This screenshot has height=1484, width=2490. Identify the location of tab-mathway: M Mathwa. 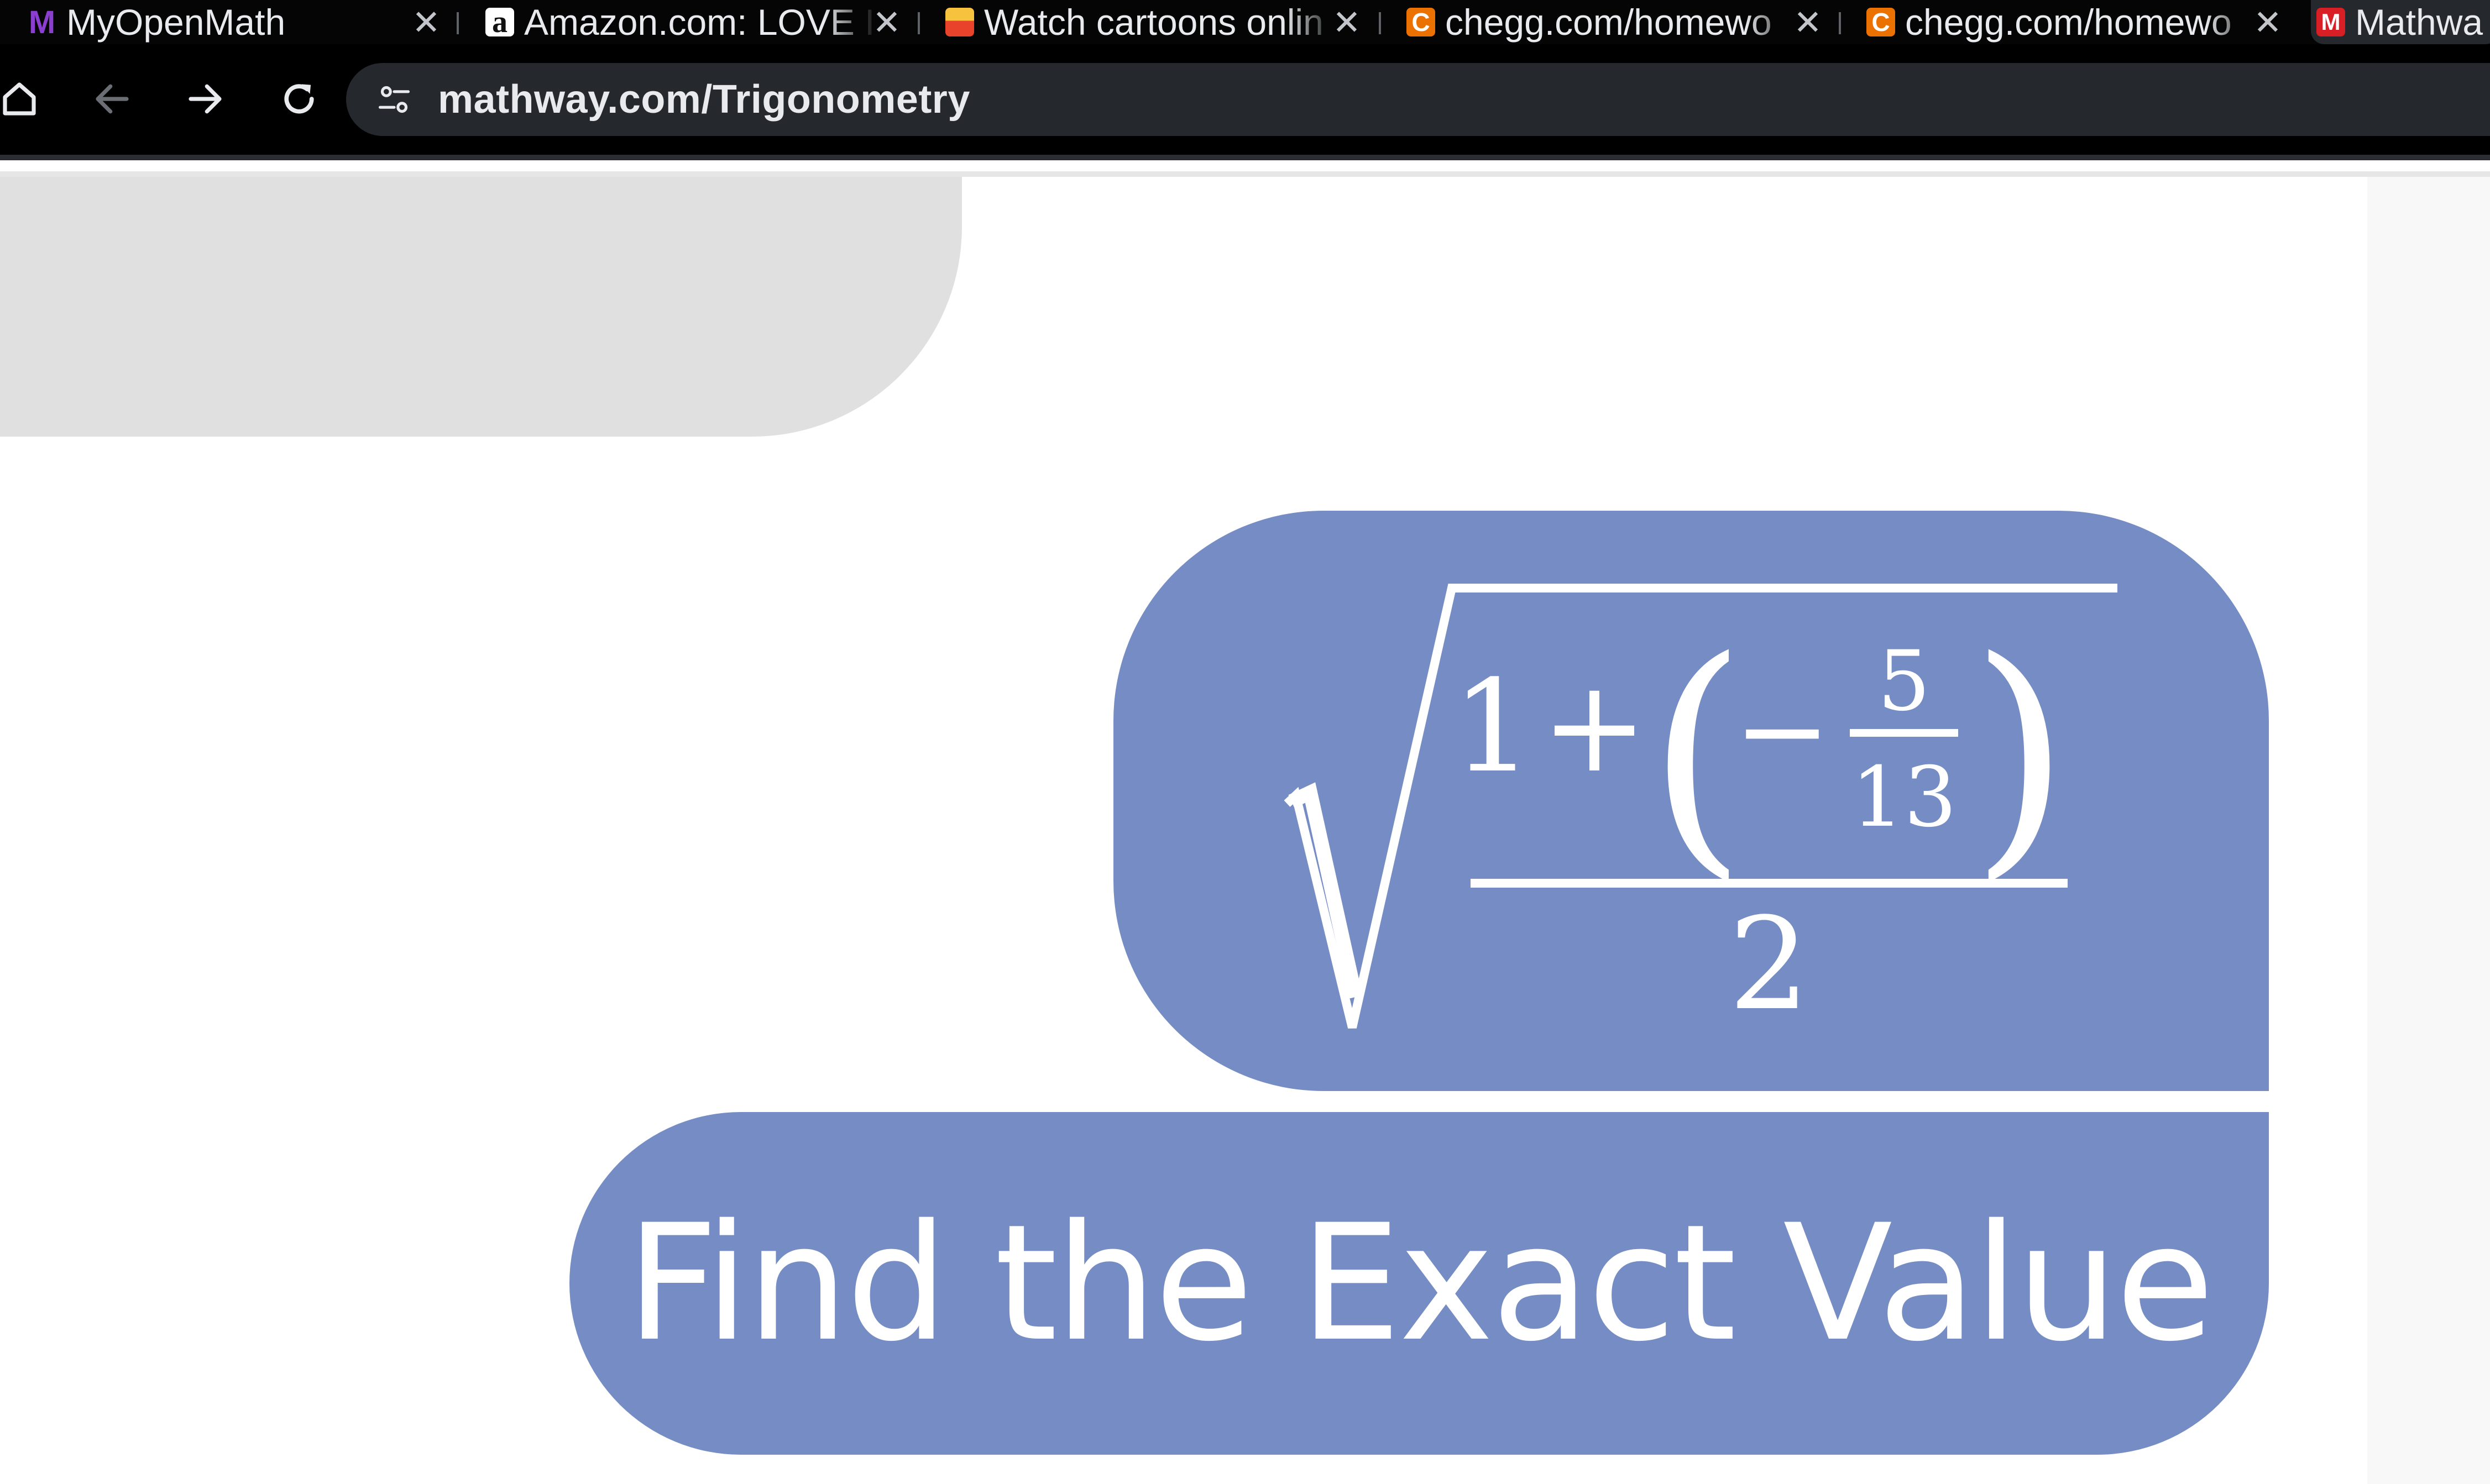
(2400, 22).